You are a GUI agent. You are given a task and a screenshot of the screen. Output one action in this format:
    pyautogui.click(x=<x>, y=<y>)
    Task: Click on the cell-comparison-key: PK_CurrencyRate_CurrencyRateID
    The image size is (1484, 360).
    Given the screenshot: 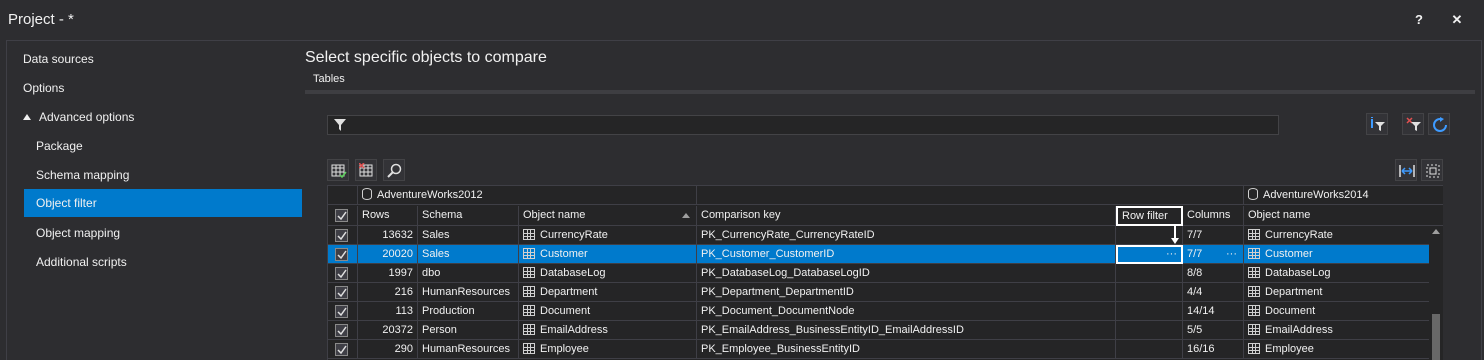 What is the action you would take?
    pyautogui.click(x=906, y=235)
    